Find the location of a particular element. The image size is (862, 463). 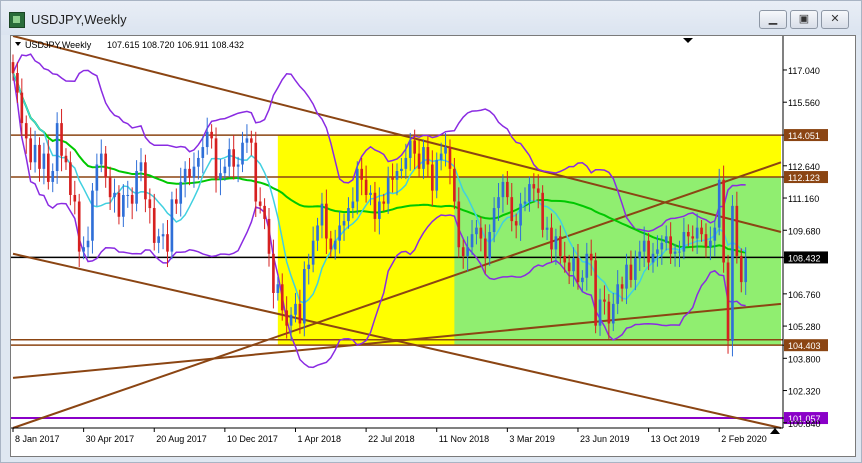

y-tick-label: 106.760 is located at coordinates (804, 295).